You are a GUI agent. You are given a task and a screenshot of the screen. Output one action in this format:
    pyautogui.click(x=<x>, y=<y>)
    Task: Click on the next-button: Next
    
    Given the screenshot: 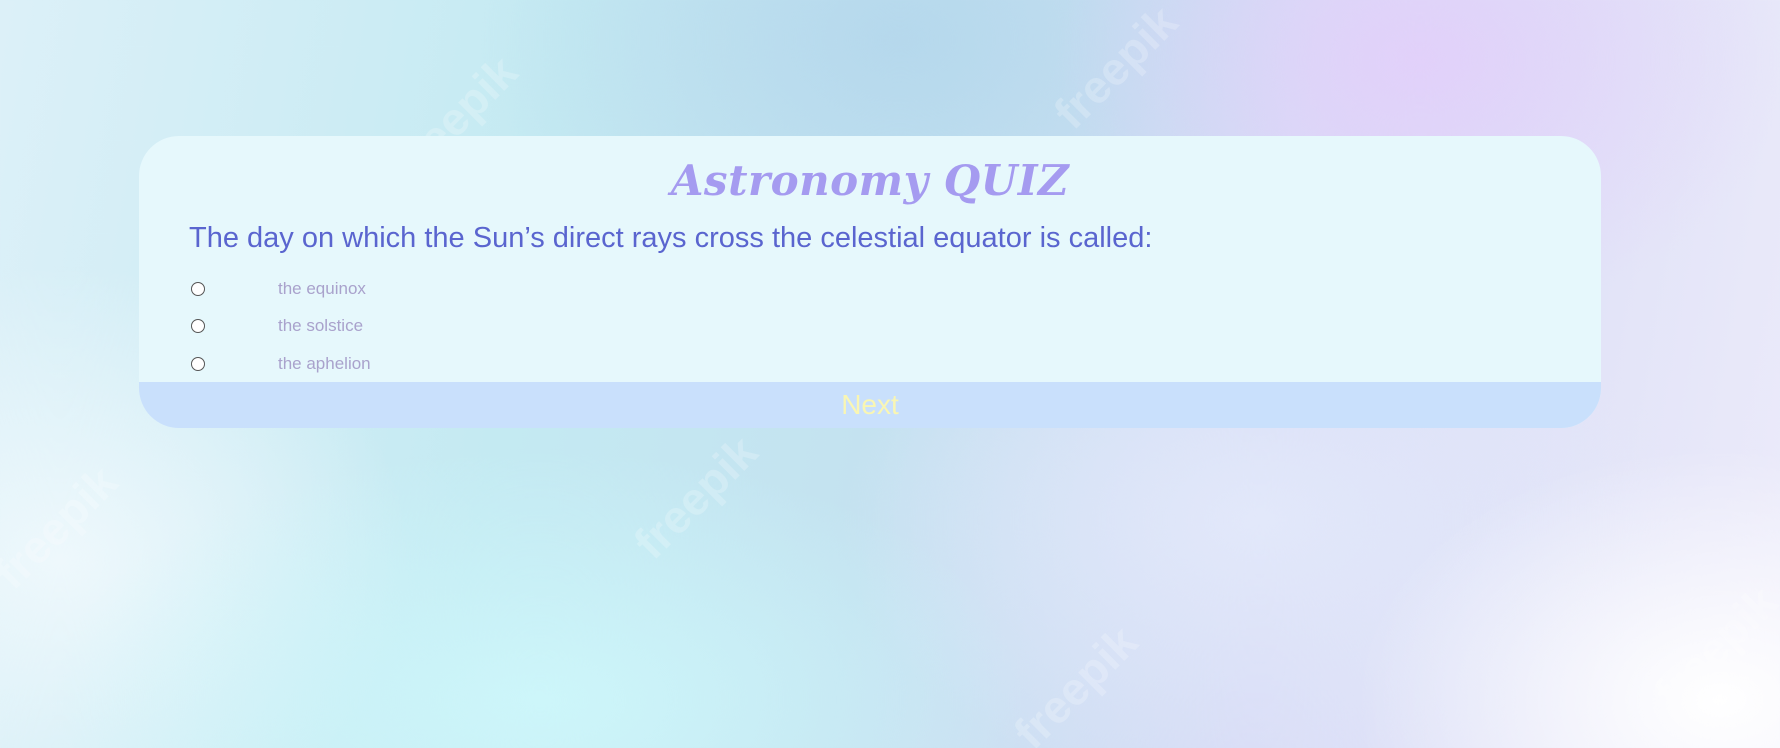 What is the action you would take?
    pyautogui.click(x=870, y=405)
    